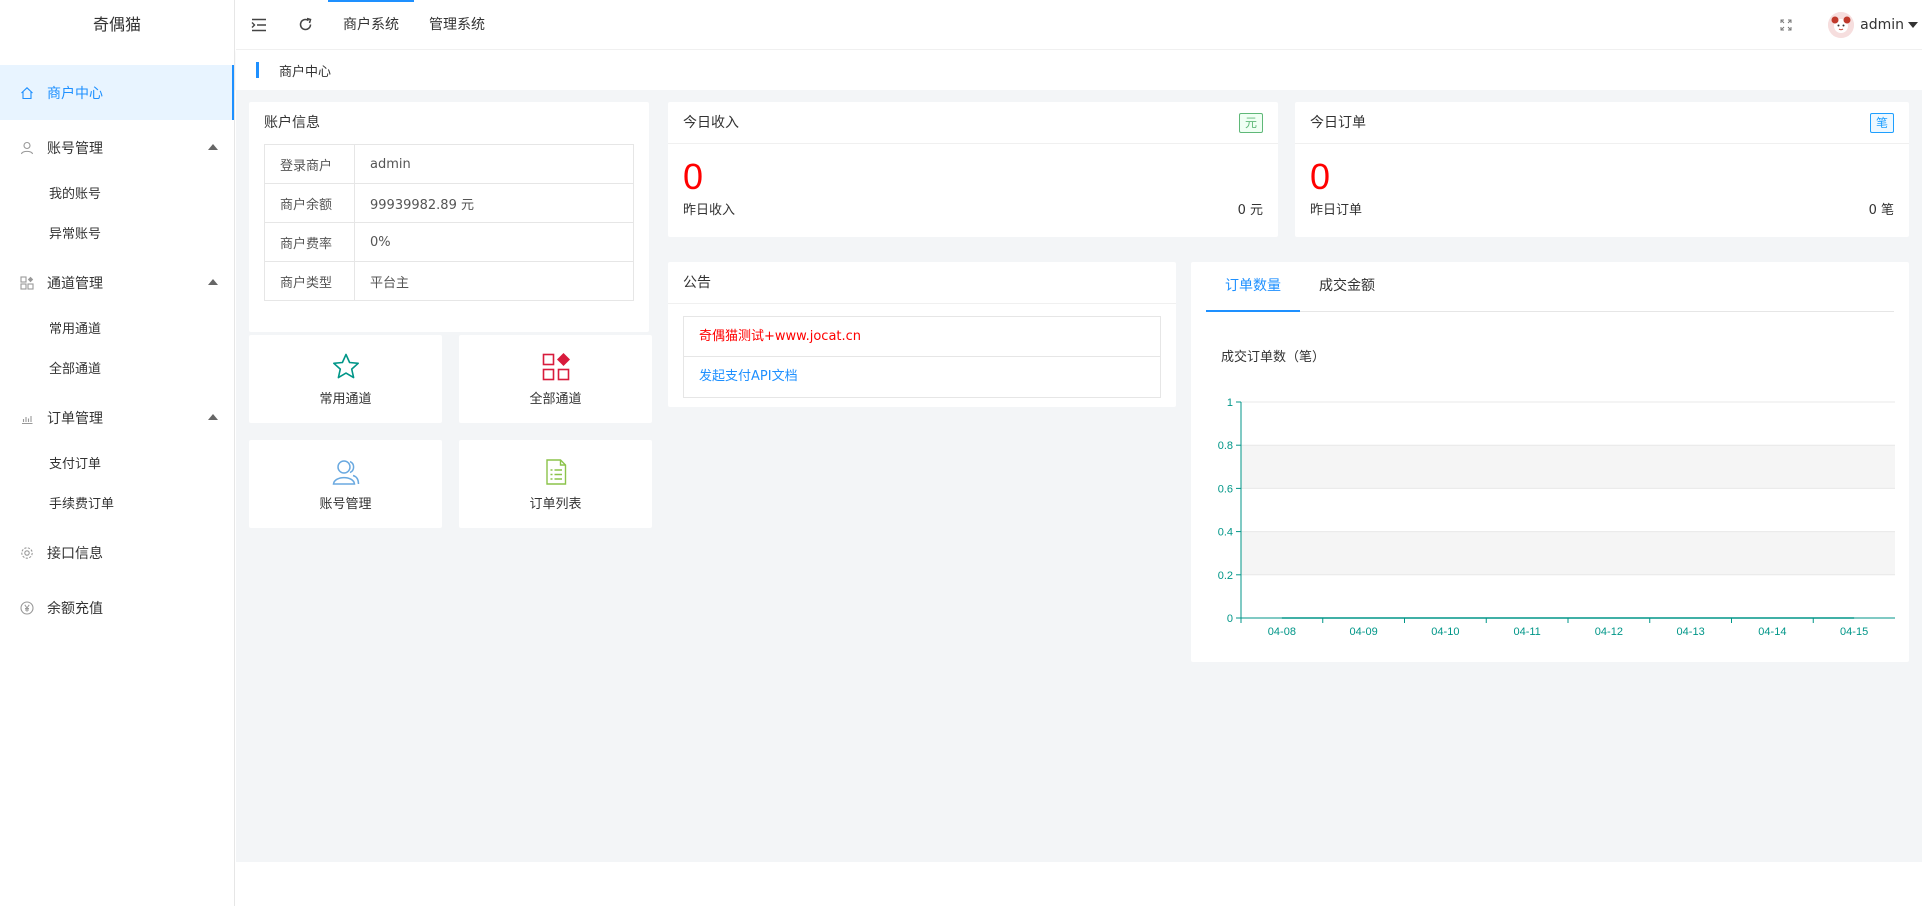 The width and height of the screenshot is (1922, 906). What do you see at coordinates (1079, 25) in the screenshot?
I see `top-header: 商户系统 管理系统 admin` at bounding box center [1079, 25].